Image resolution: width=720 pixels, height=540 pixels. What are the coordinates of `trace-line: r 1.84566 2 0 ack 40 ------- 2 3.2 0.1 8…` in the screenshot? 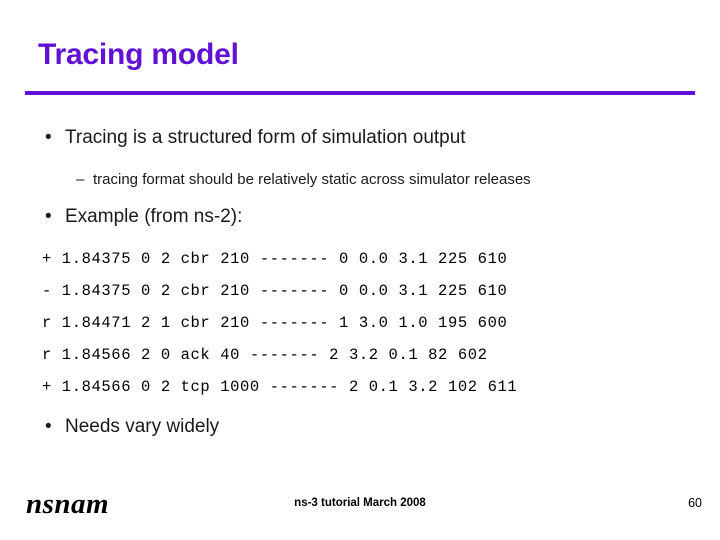 It's located at (265, 355).